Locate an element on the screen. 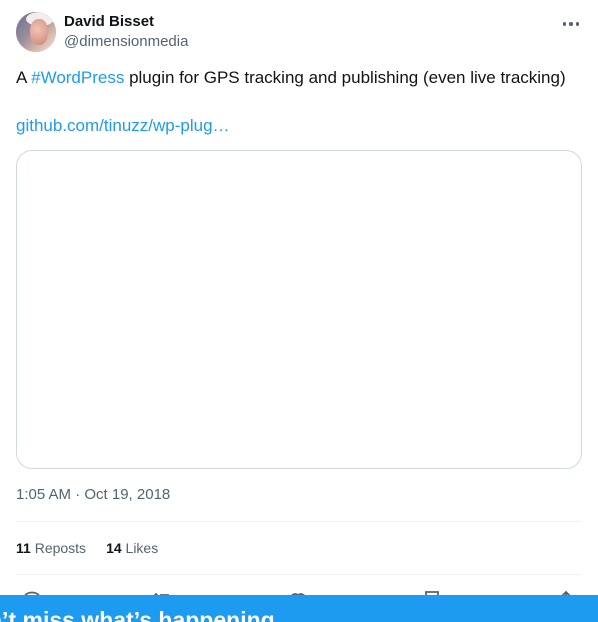 This screenshot has height=622, width=598. likes-count: 14 is located at coordinates (114, 548).